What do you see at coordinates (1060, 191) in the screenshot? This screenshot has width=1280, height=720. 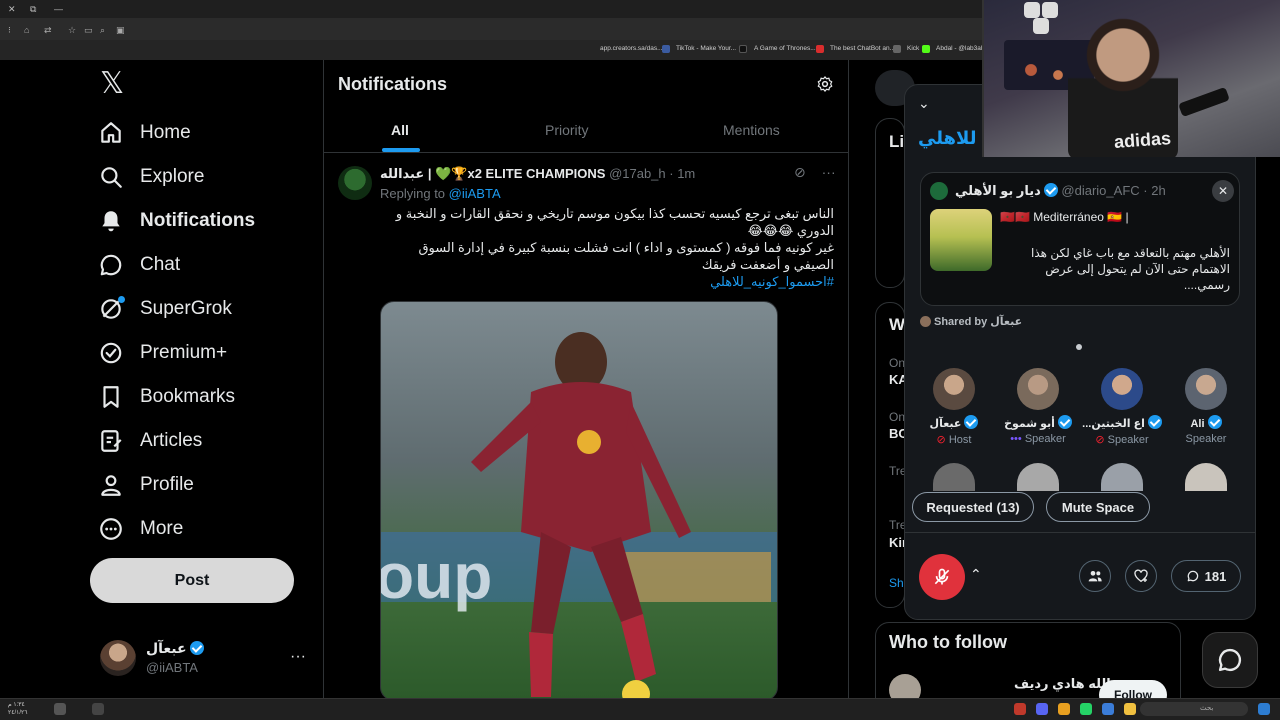 I see `card-author: ديار بو الأهلي @diario_AFC · 2h` at bounding box center [1060, 191].